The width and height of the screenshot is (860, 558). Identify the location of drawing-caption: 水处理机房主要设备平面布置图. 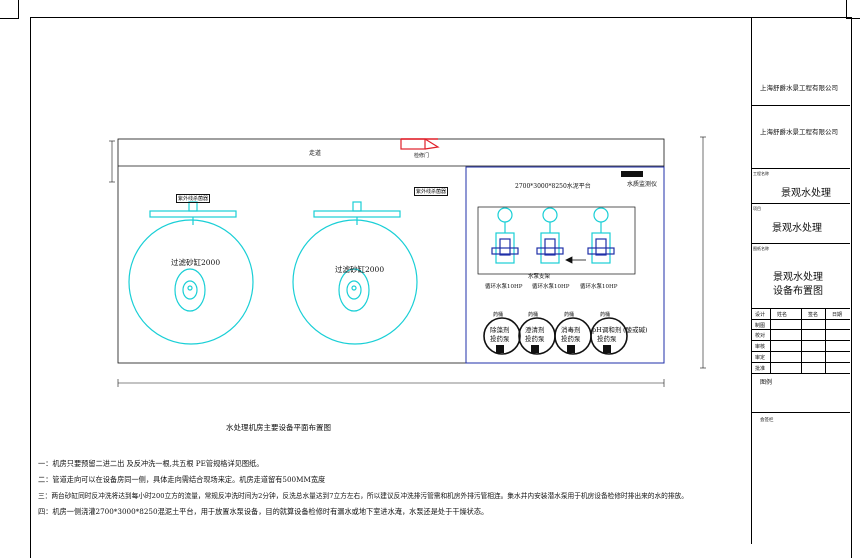
(278, 427).